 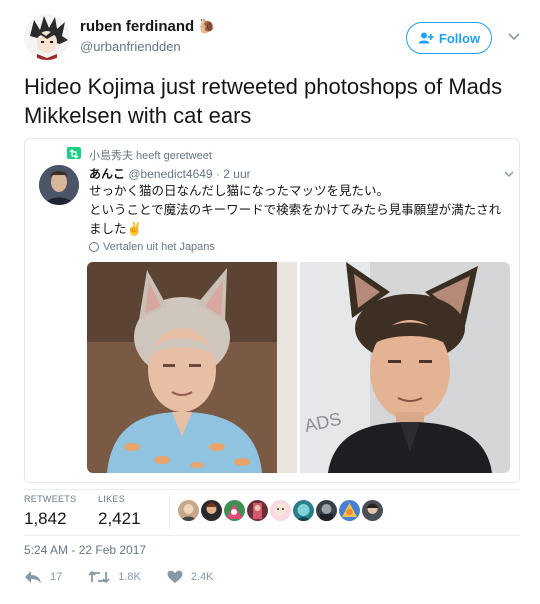 I want to click on follow-button: Follow, so click(x=449, y=38).